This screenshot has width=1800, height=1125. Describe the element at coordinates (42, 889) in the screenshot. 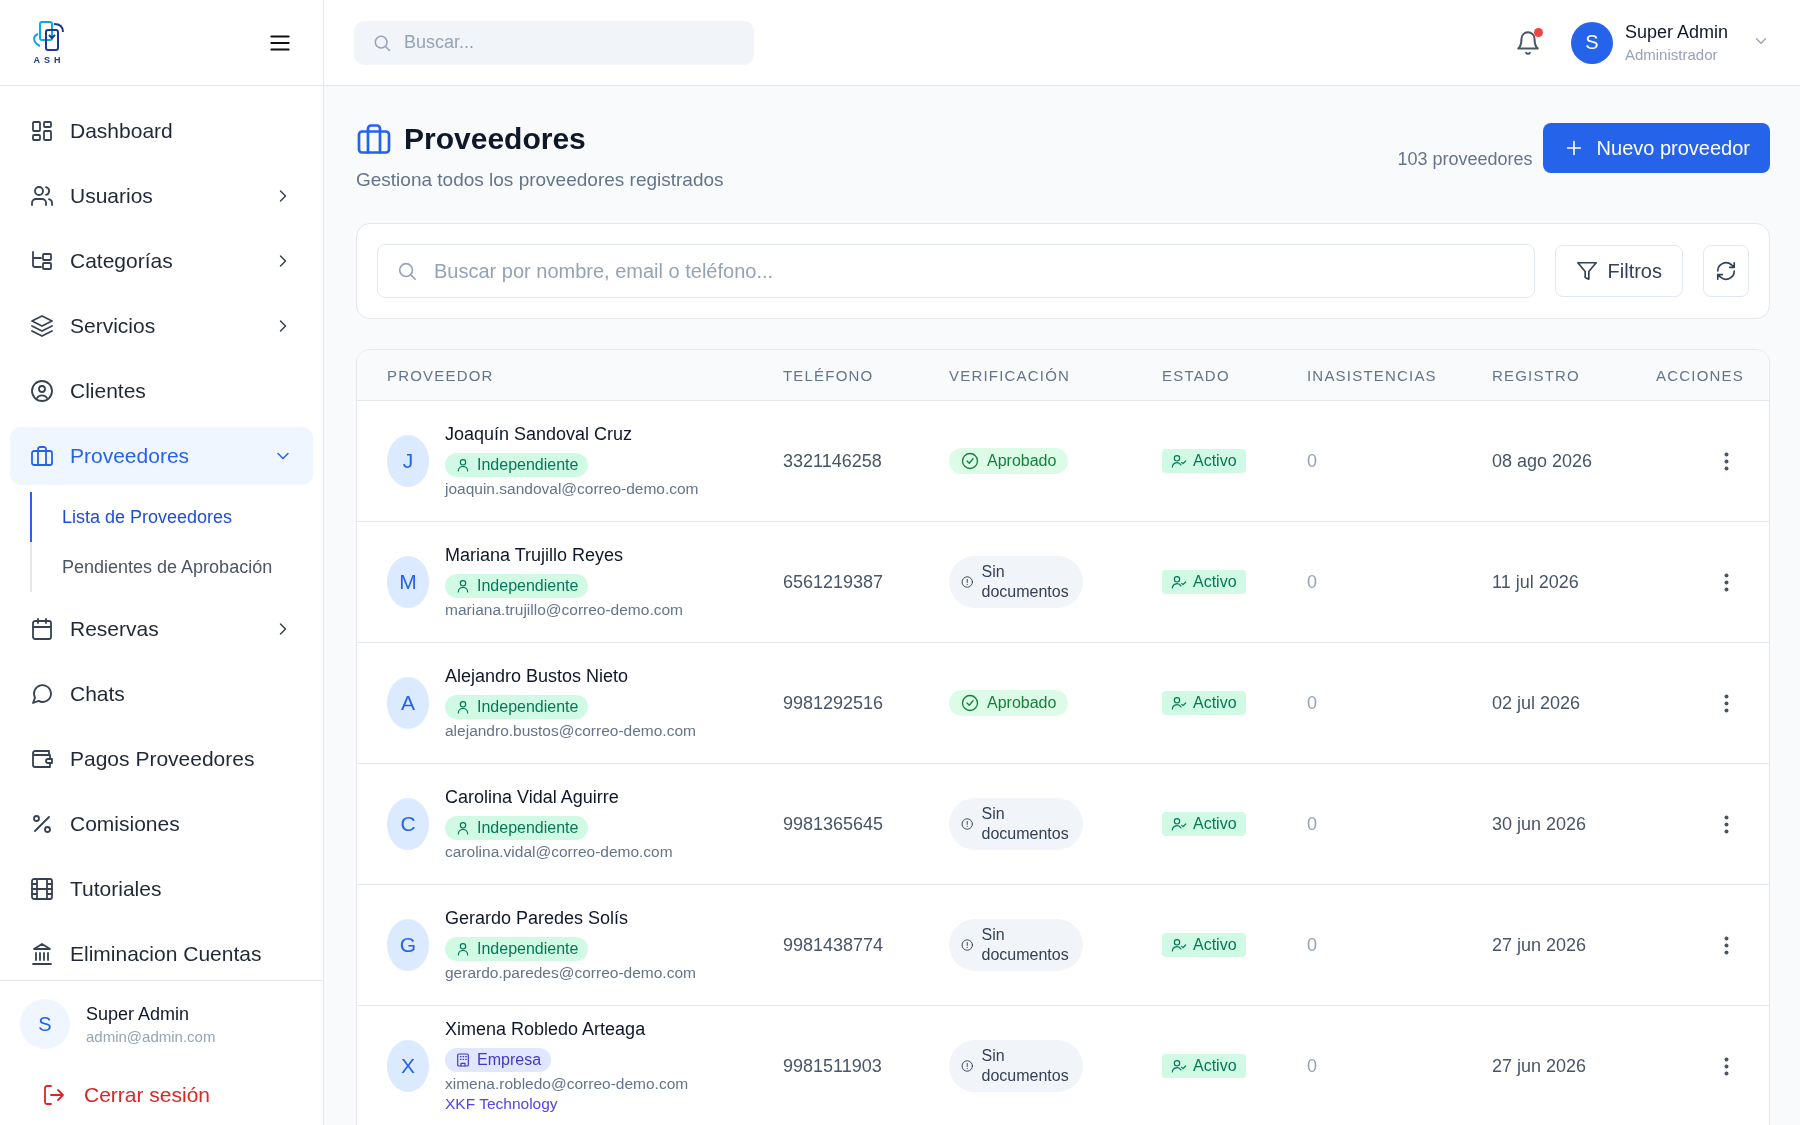

I see `film-icon` at that location.